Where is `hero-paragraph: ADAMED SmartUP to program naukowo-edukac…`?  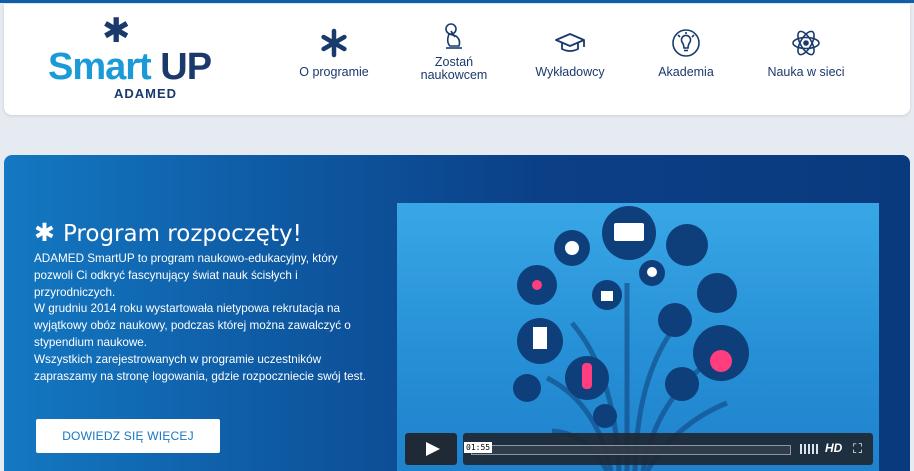
hero-paragraph: ADAMED SmartUP to program naukowo-edukac… is located at coordinates (186, 275).